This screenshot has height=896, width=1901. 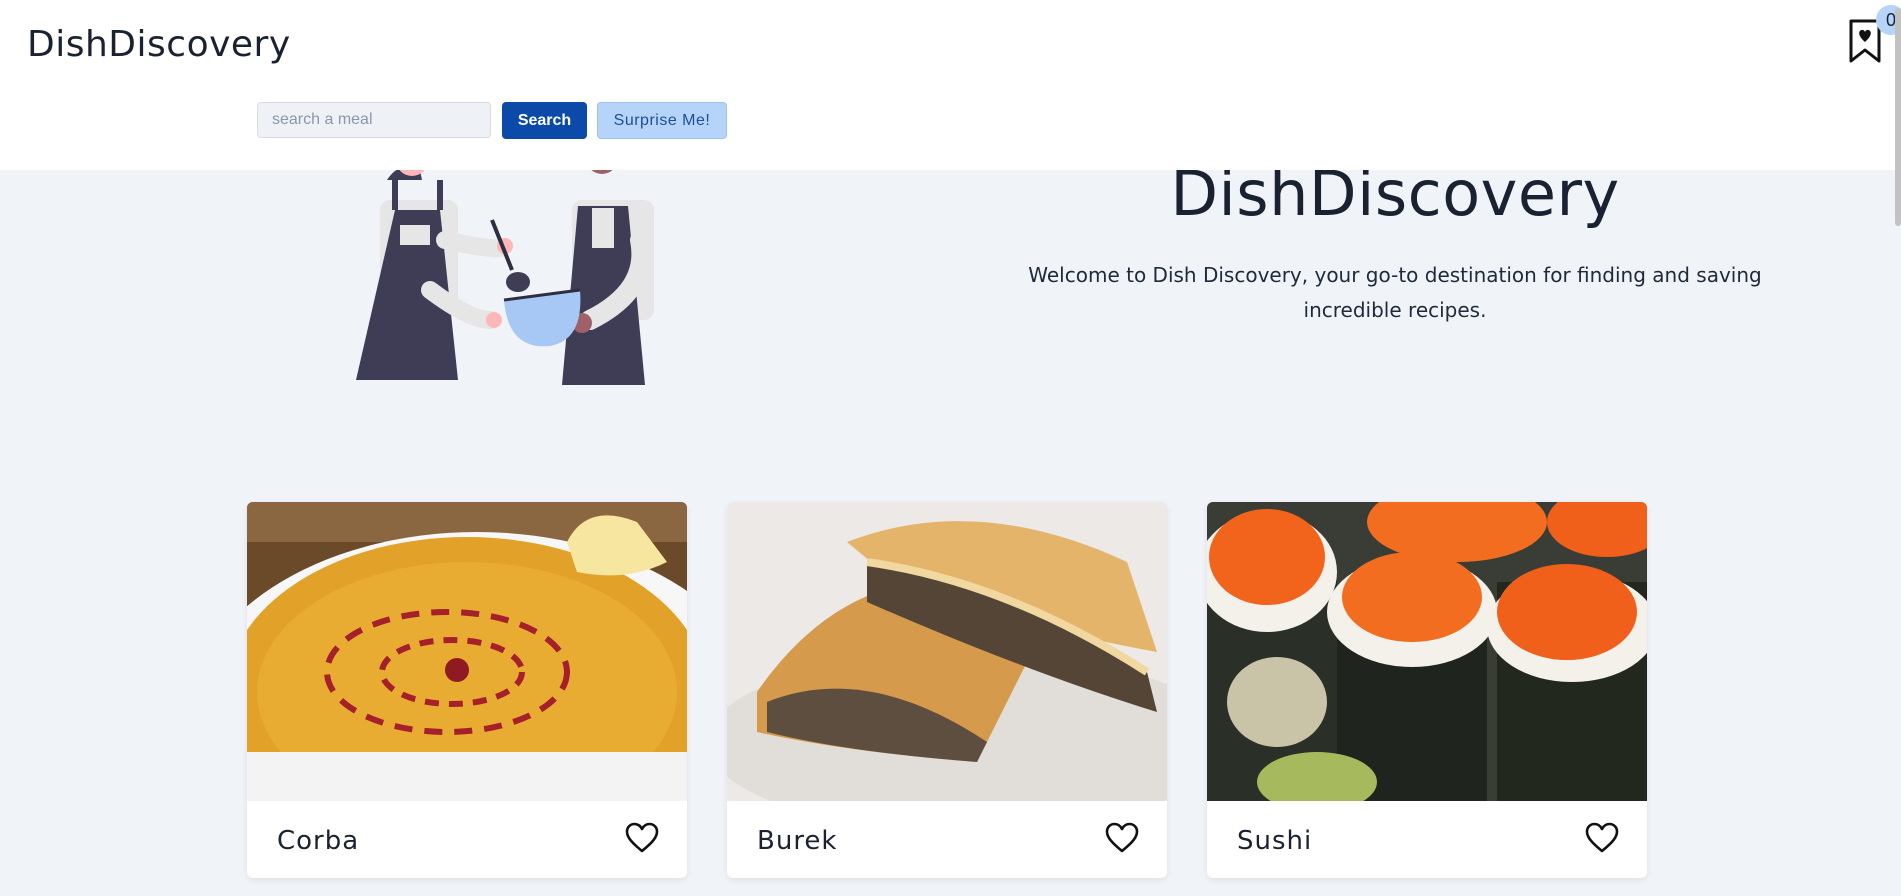 I want to click on meal-card-corba: Corba, so click(x=467, y=690).